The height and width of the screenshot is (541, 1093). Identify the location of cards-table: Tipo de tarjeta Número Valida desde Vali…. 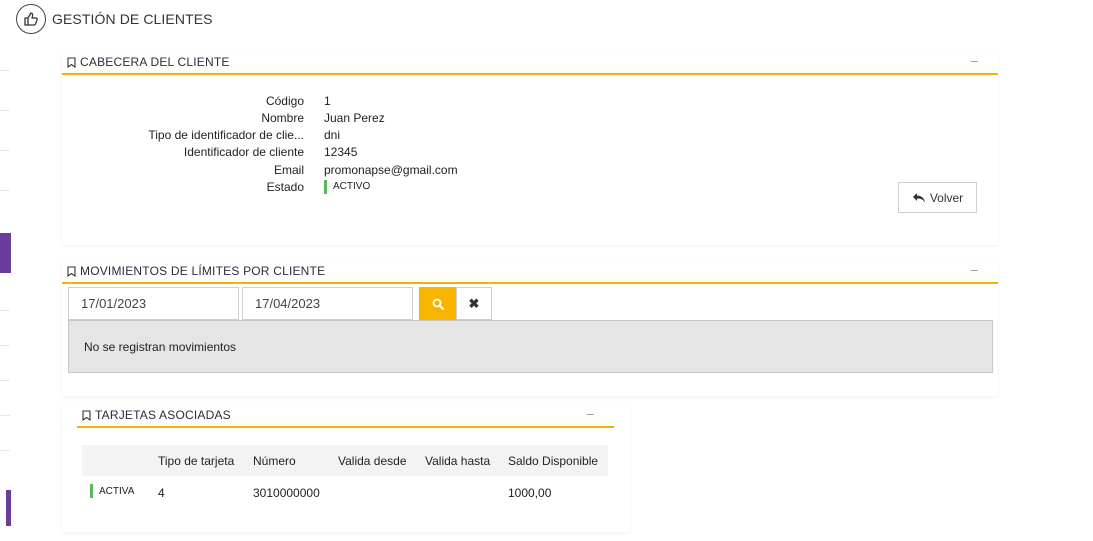
(345, 477).